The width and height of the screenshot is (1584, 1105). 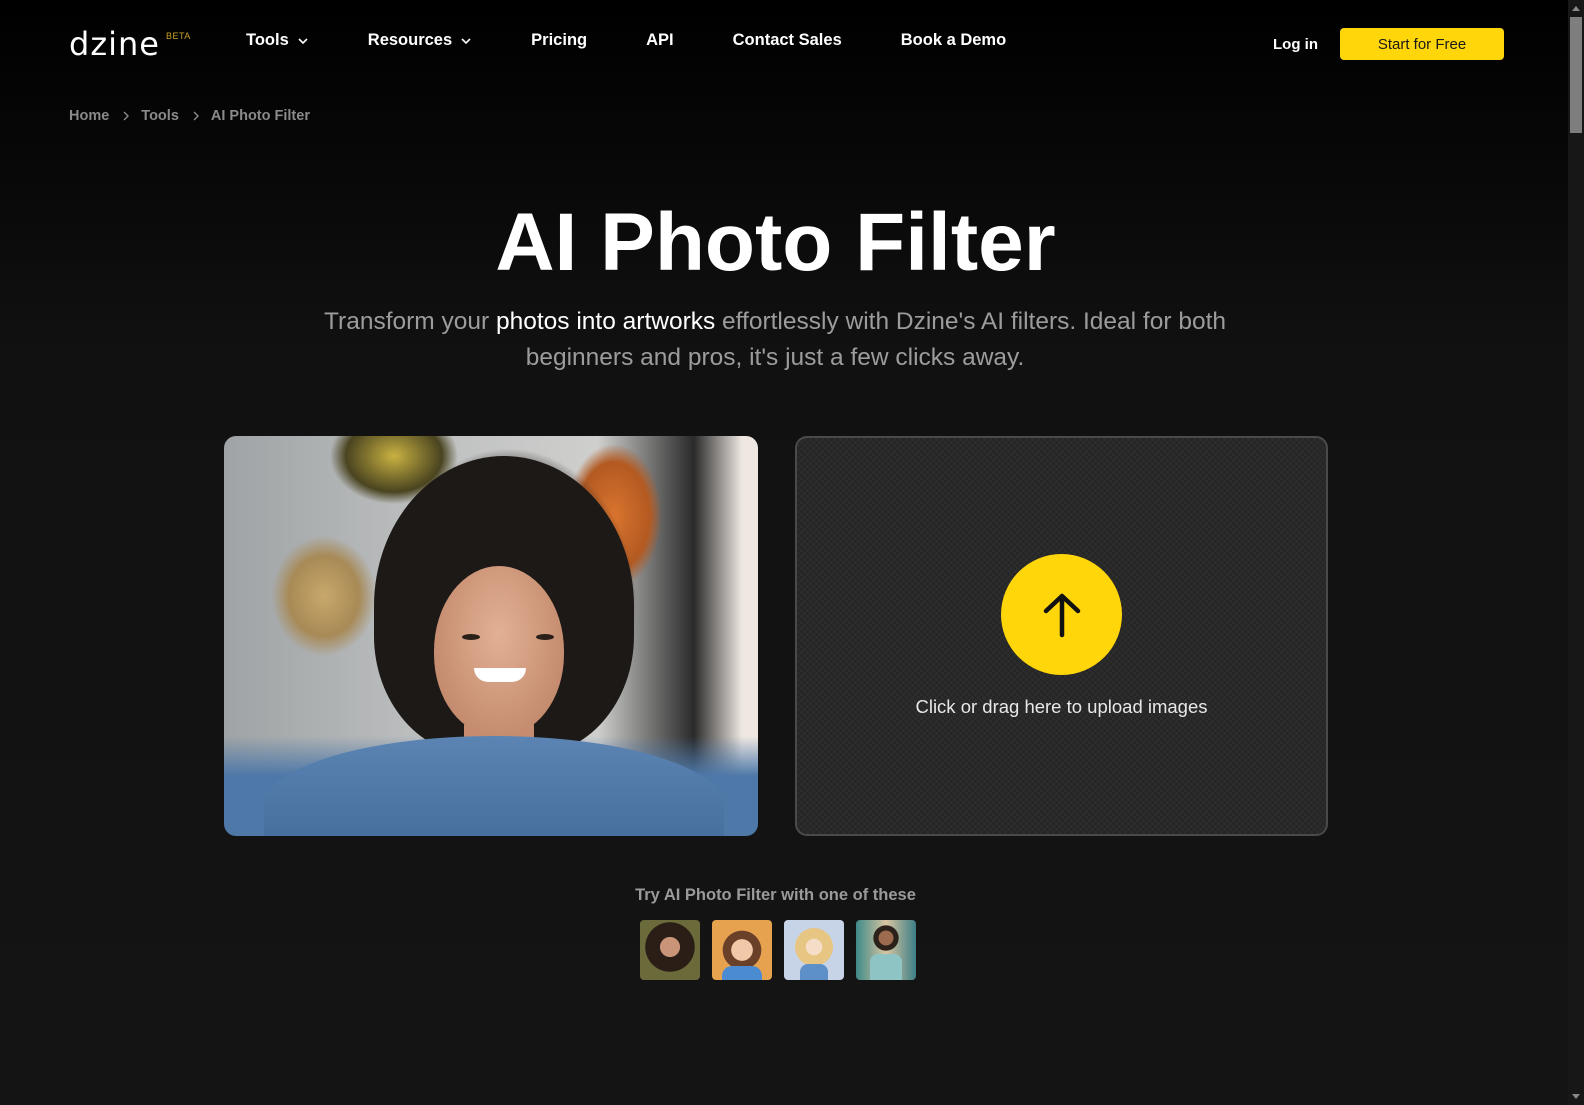 I want to click on sample-man-street, so click(x=886, y=950).